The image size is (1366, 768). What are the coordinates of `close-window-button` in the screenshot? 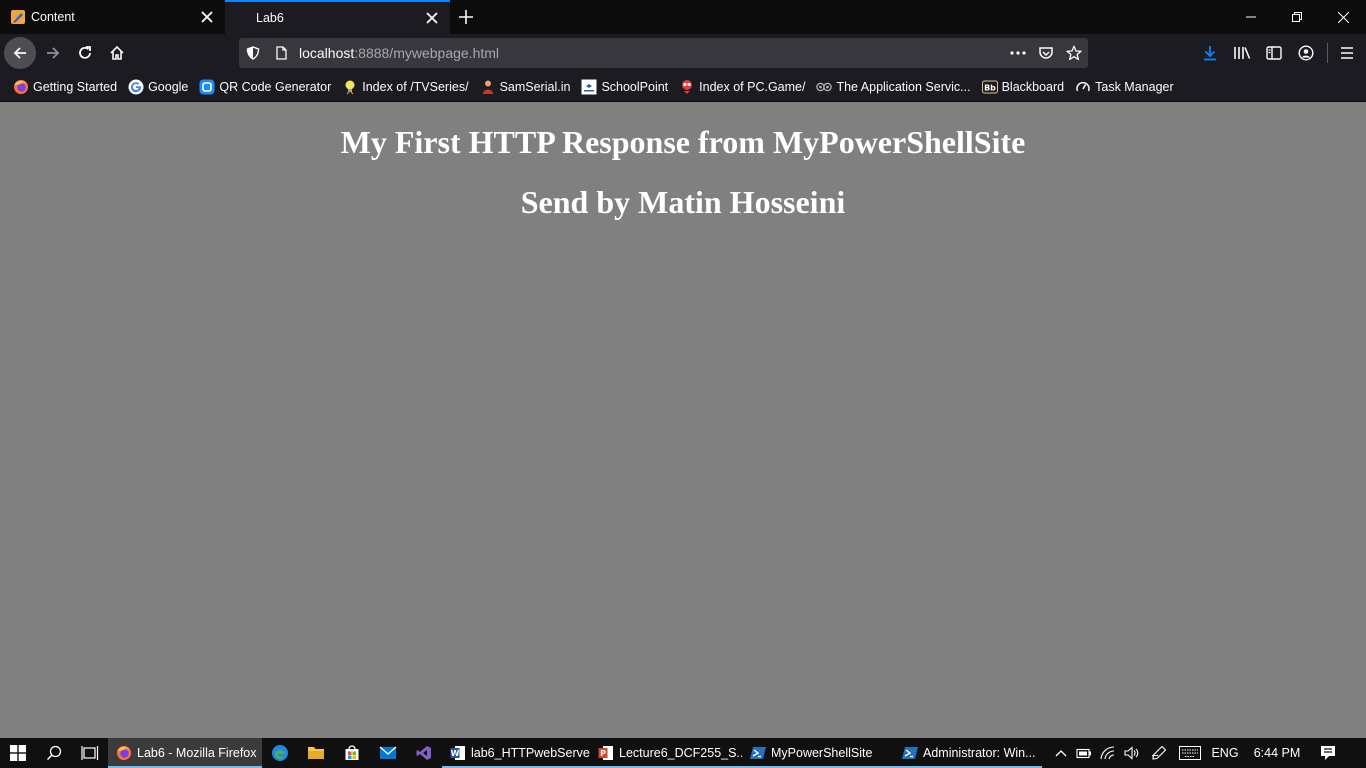 It's located at (1343, 17).